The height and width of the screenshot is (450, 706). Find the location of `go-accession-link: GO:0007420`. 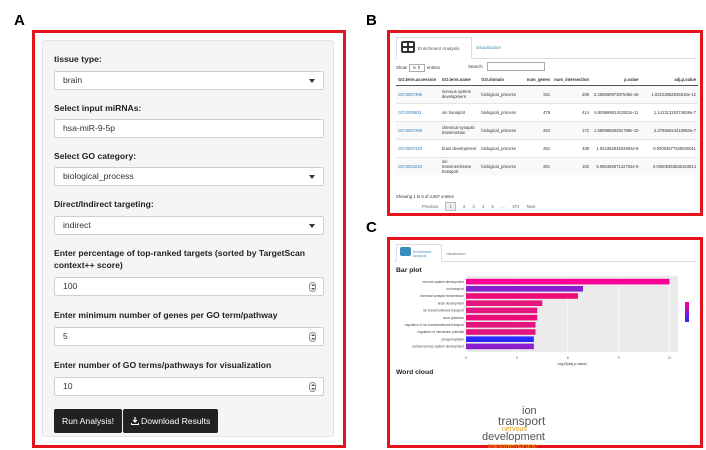

go-accession-link: GO:0007420 is located at coordinates (418, 147).